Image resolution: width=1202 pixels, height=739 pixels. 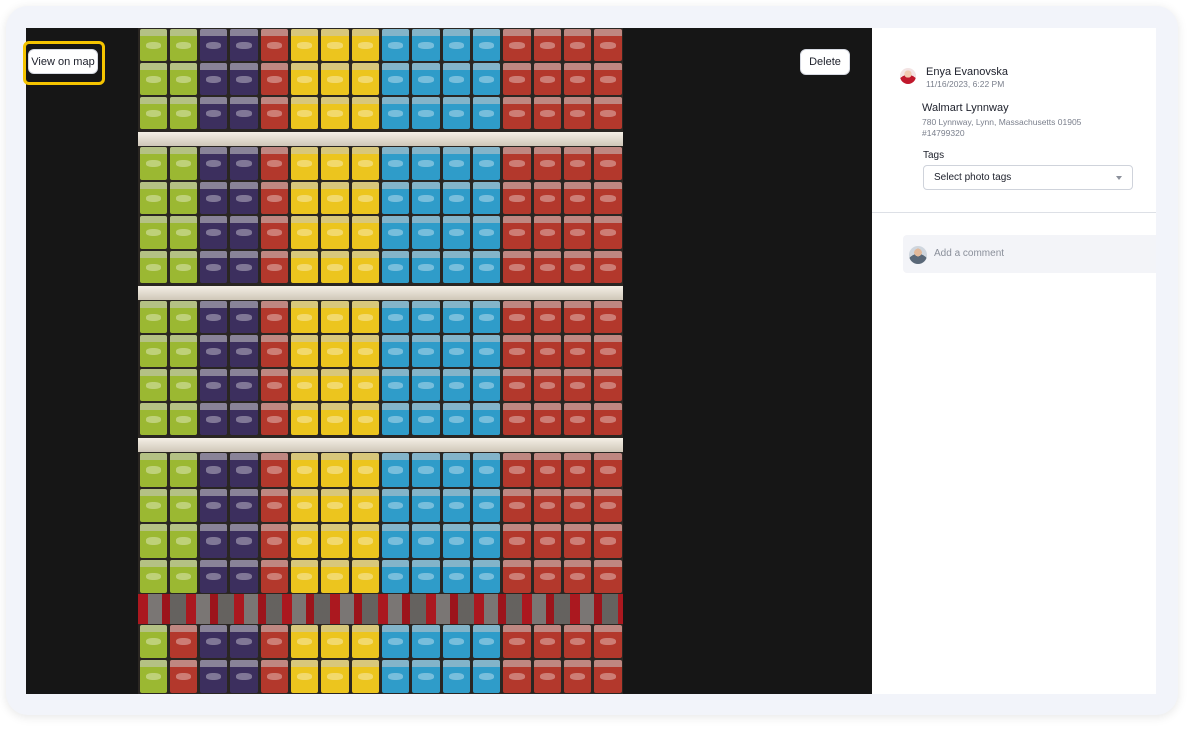 What do you see at coordinates (1119, 178) in the screenshot?
I see `chevron-down-icon` at bounding box center [1119, 178].